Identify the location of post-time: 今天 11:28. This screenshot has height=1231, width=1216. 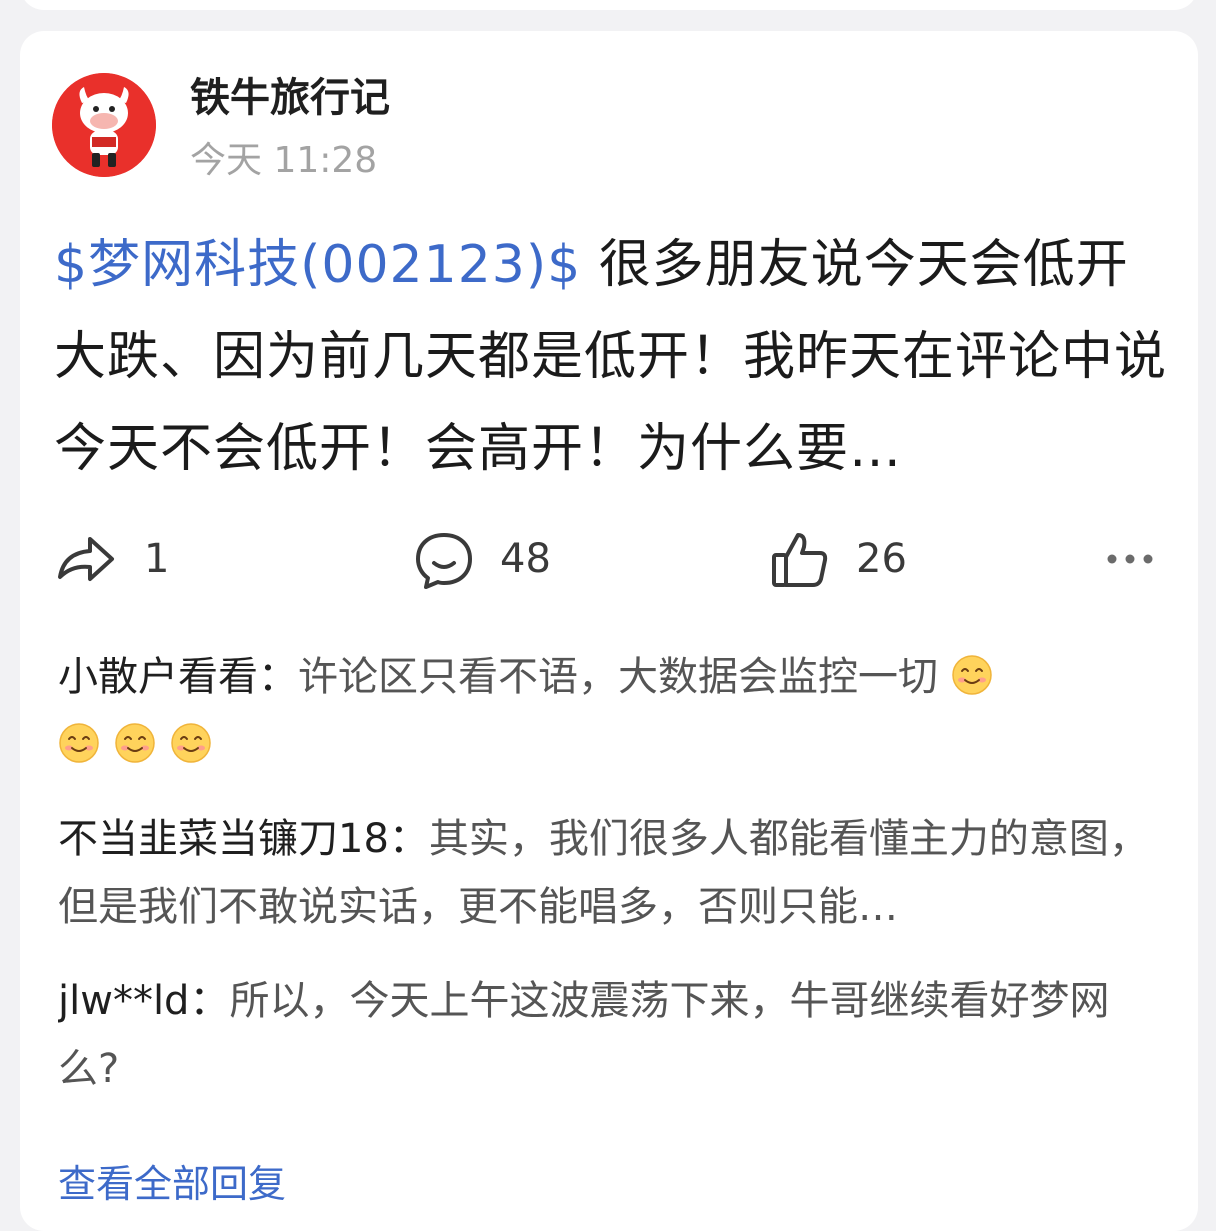
(284, 160).